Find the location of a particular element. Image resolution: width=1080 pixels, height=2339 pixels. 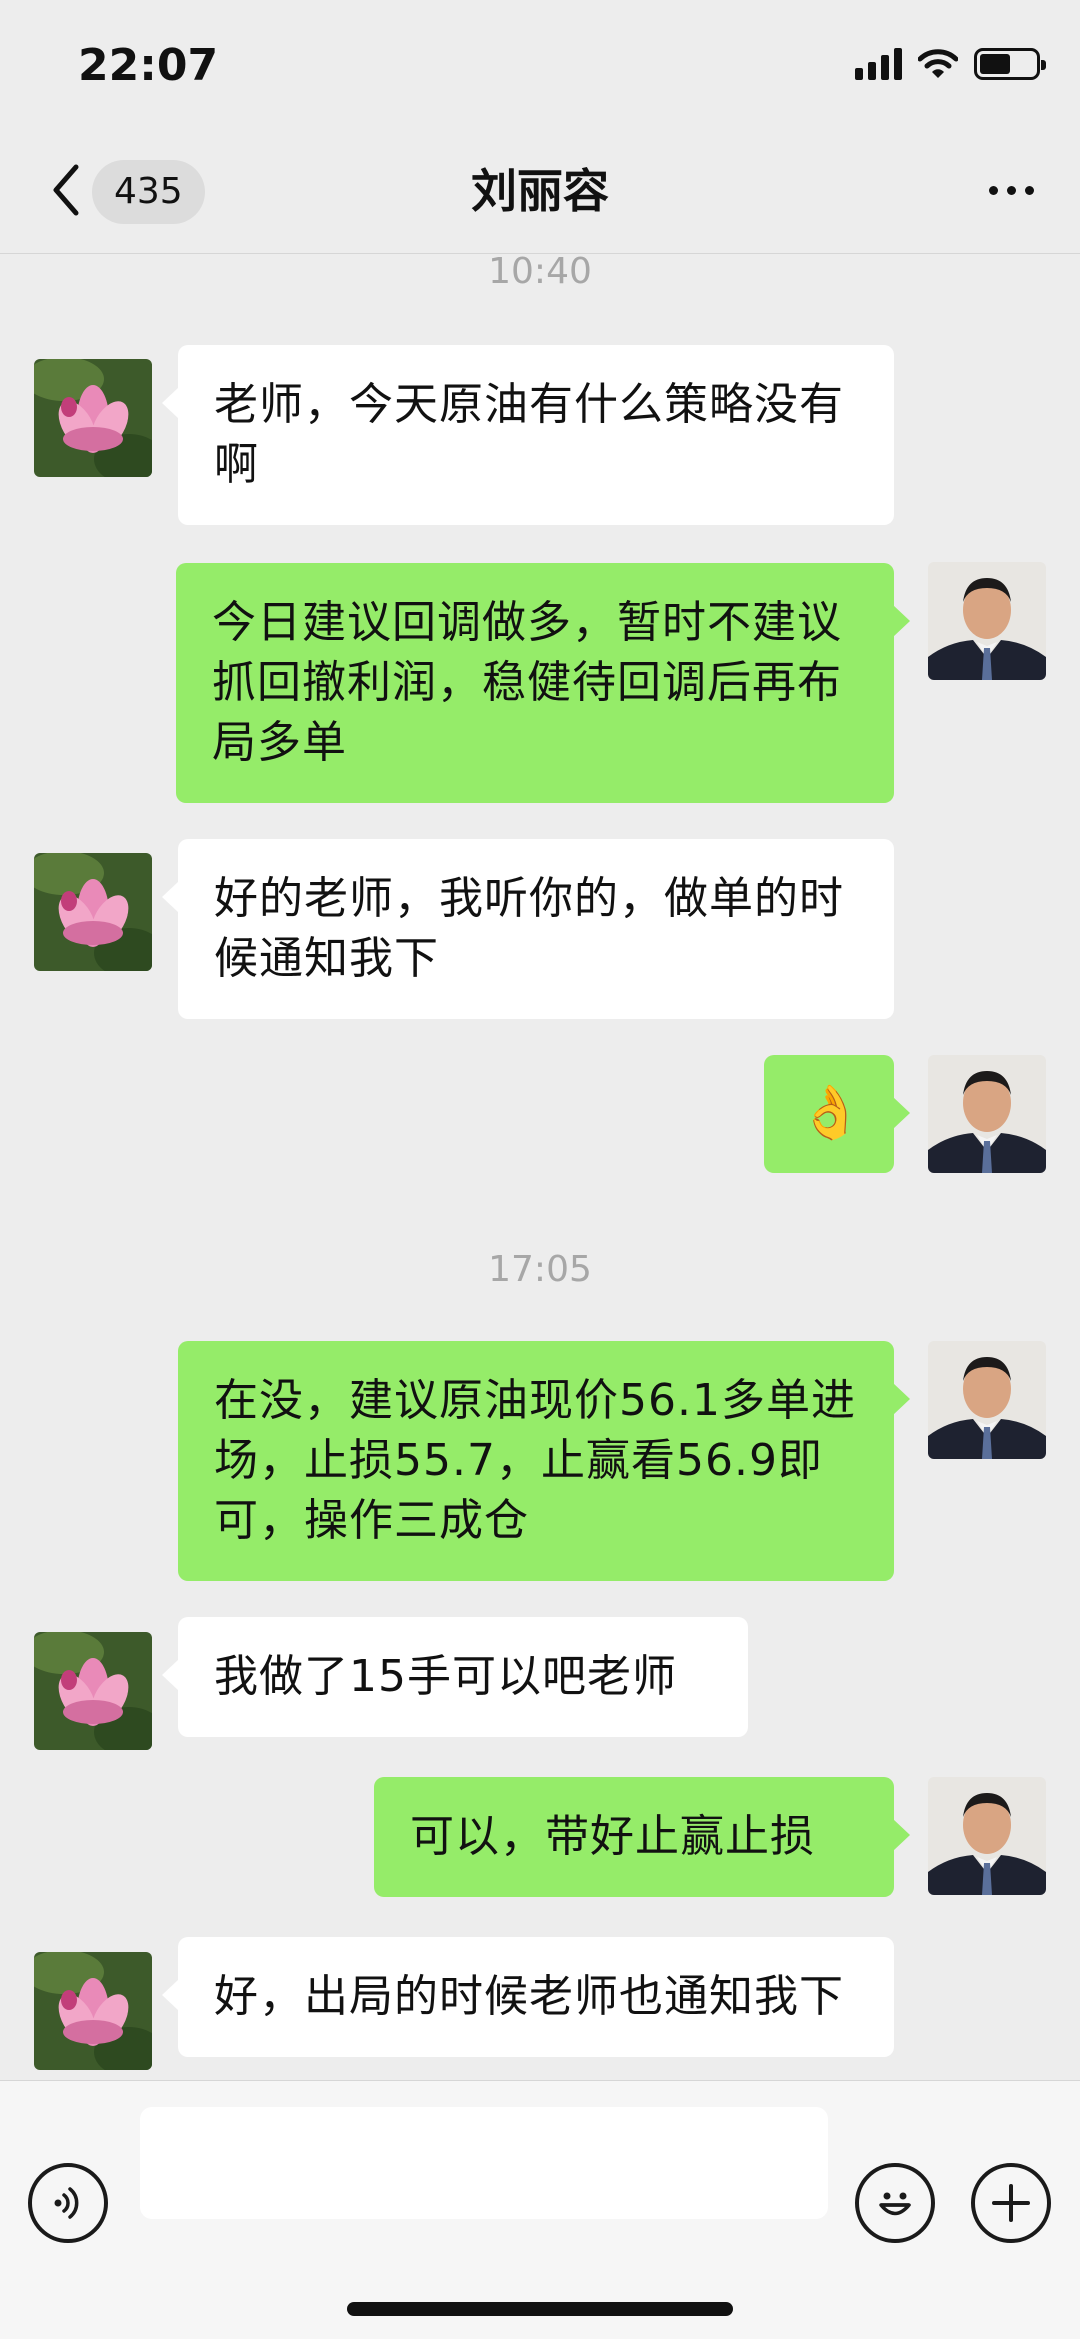

home-indicator is located at coordinates (540, 2309).